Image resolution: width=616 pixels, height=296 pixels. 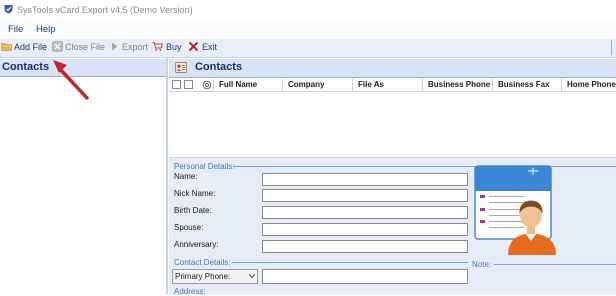 What do you see at coordinates (365, 229) in the screenshot?
I see `spouse-field` at bounding box center [365, 229].